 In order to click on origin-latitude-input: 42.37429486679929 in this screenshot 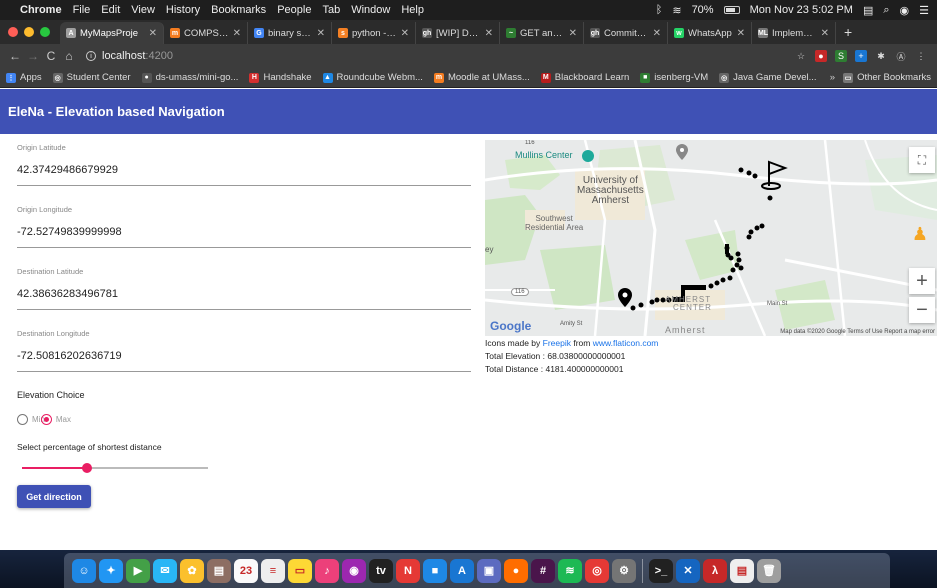, I will do `click(244, 170)`.